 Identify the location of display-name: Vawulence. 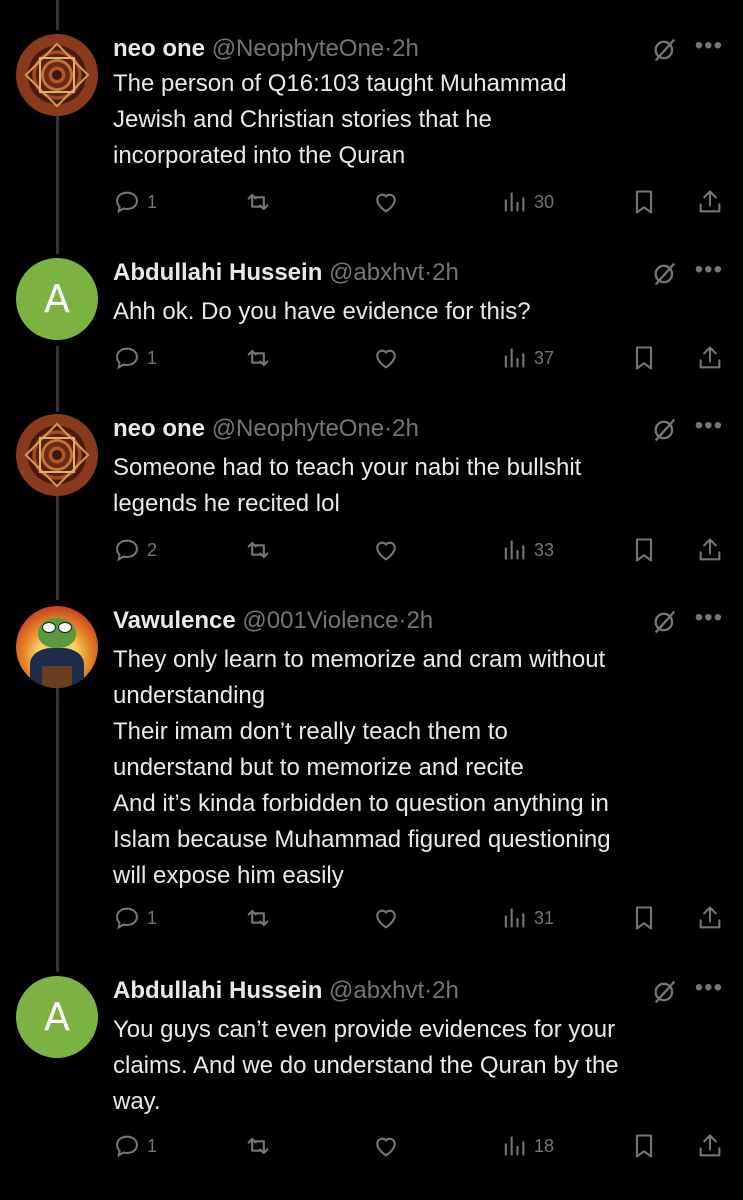
(174, 620).